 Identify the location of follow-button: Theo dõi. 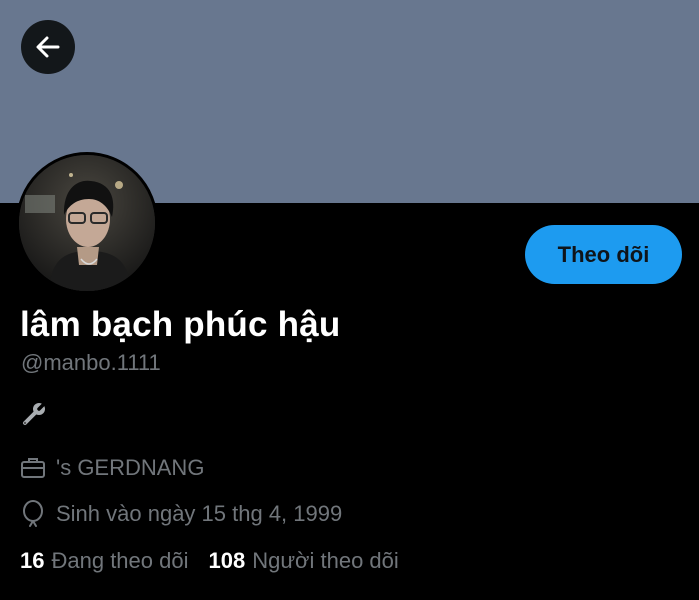
(603, 254).